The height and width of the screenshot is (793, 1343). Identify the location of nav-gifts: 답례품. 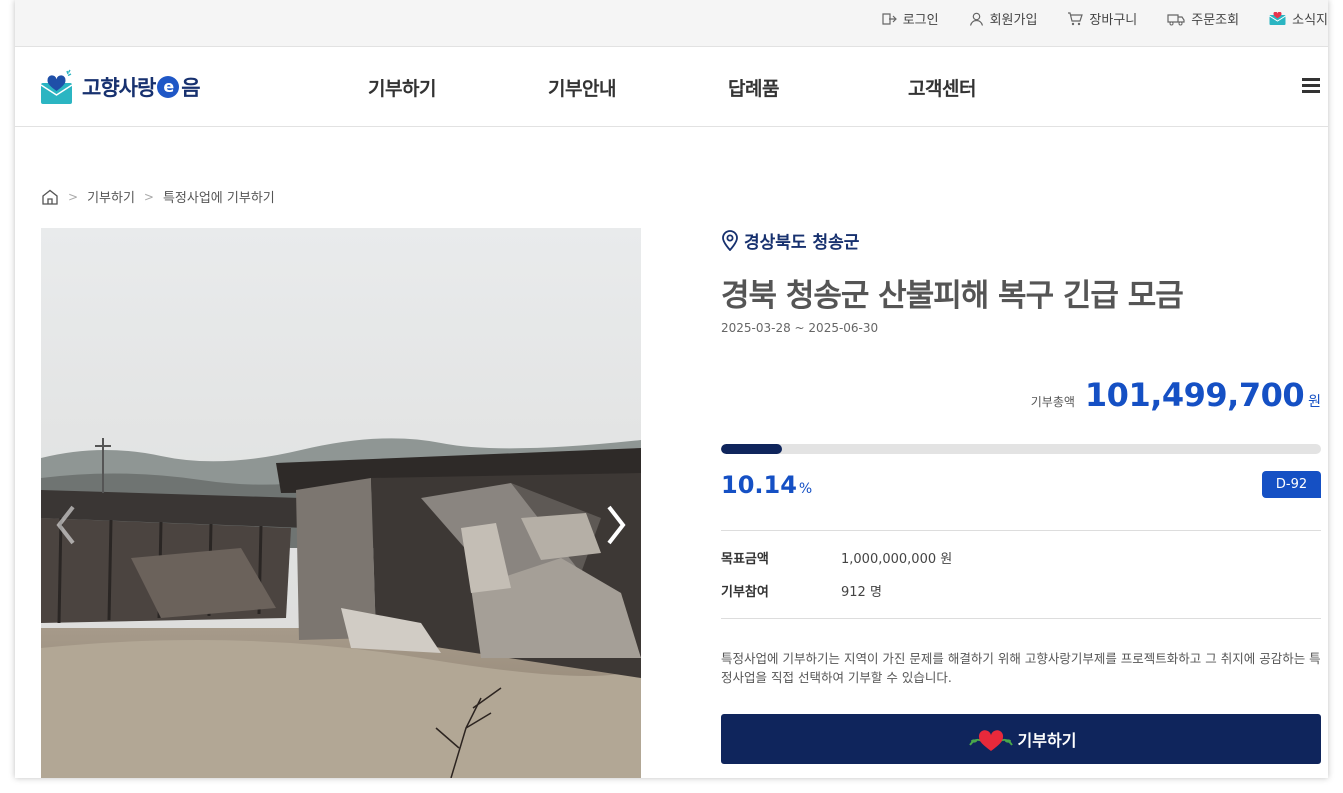
(818, 87).